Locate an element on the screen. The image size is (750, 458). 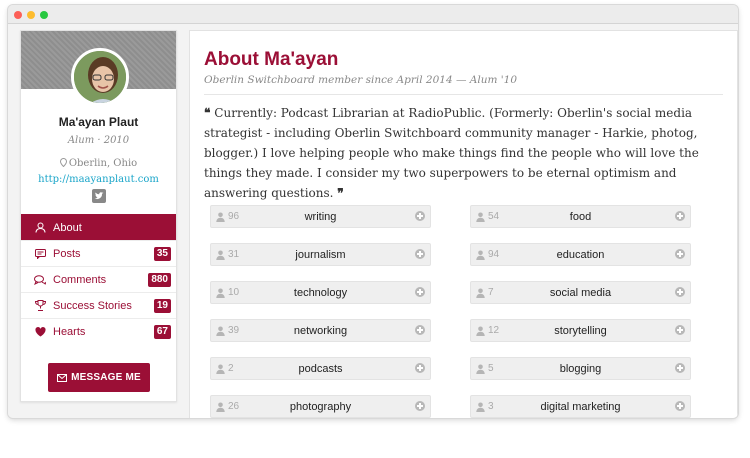
profile-name: Ma'ayan Plaut is located at coordinates (98, 122).